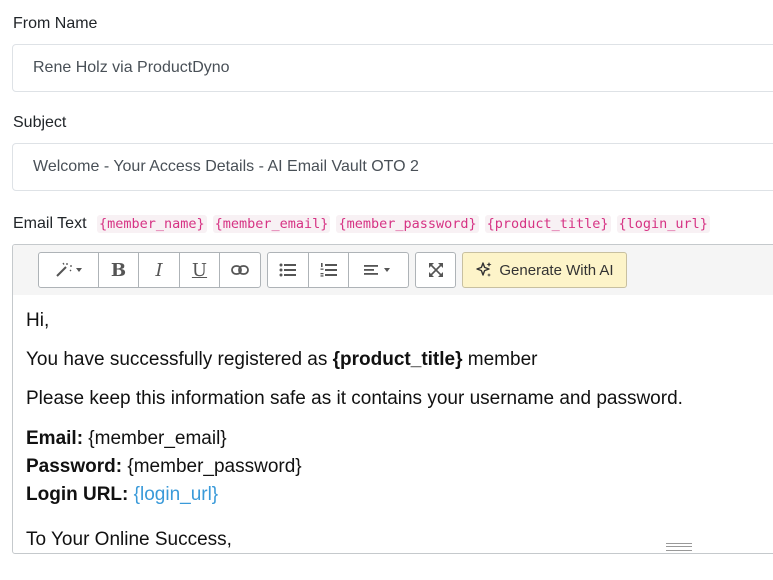  I want to click on generate-with-ai-button: Generate With AI, so click(544, 270).